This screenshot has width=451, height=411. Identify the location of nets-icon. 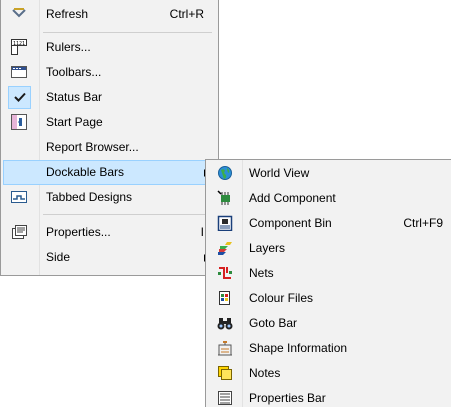
(225, 273).